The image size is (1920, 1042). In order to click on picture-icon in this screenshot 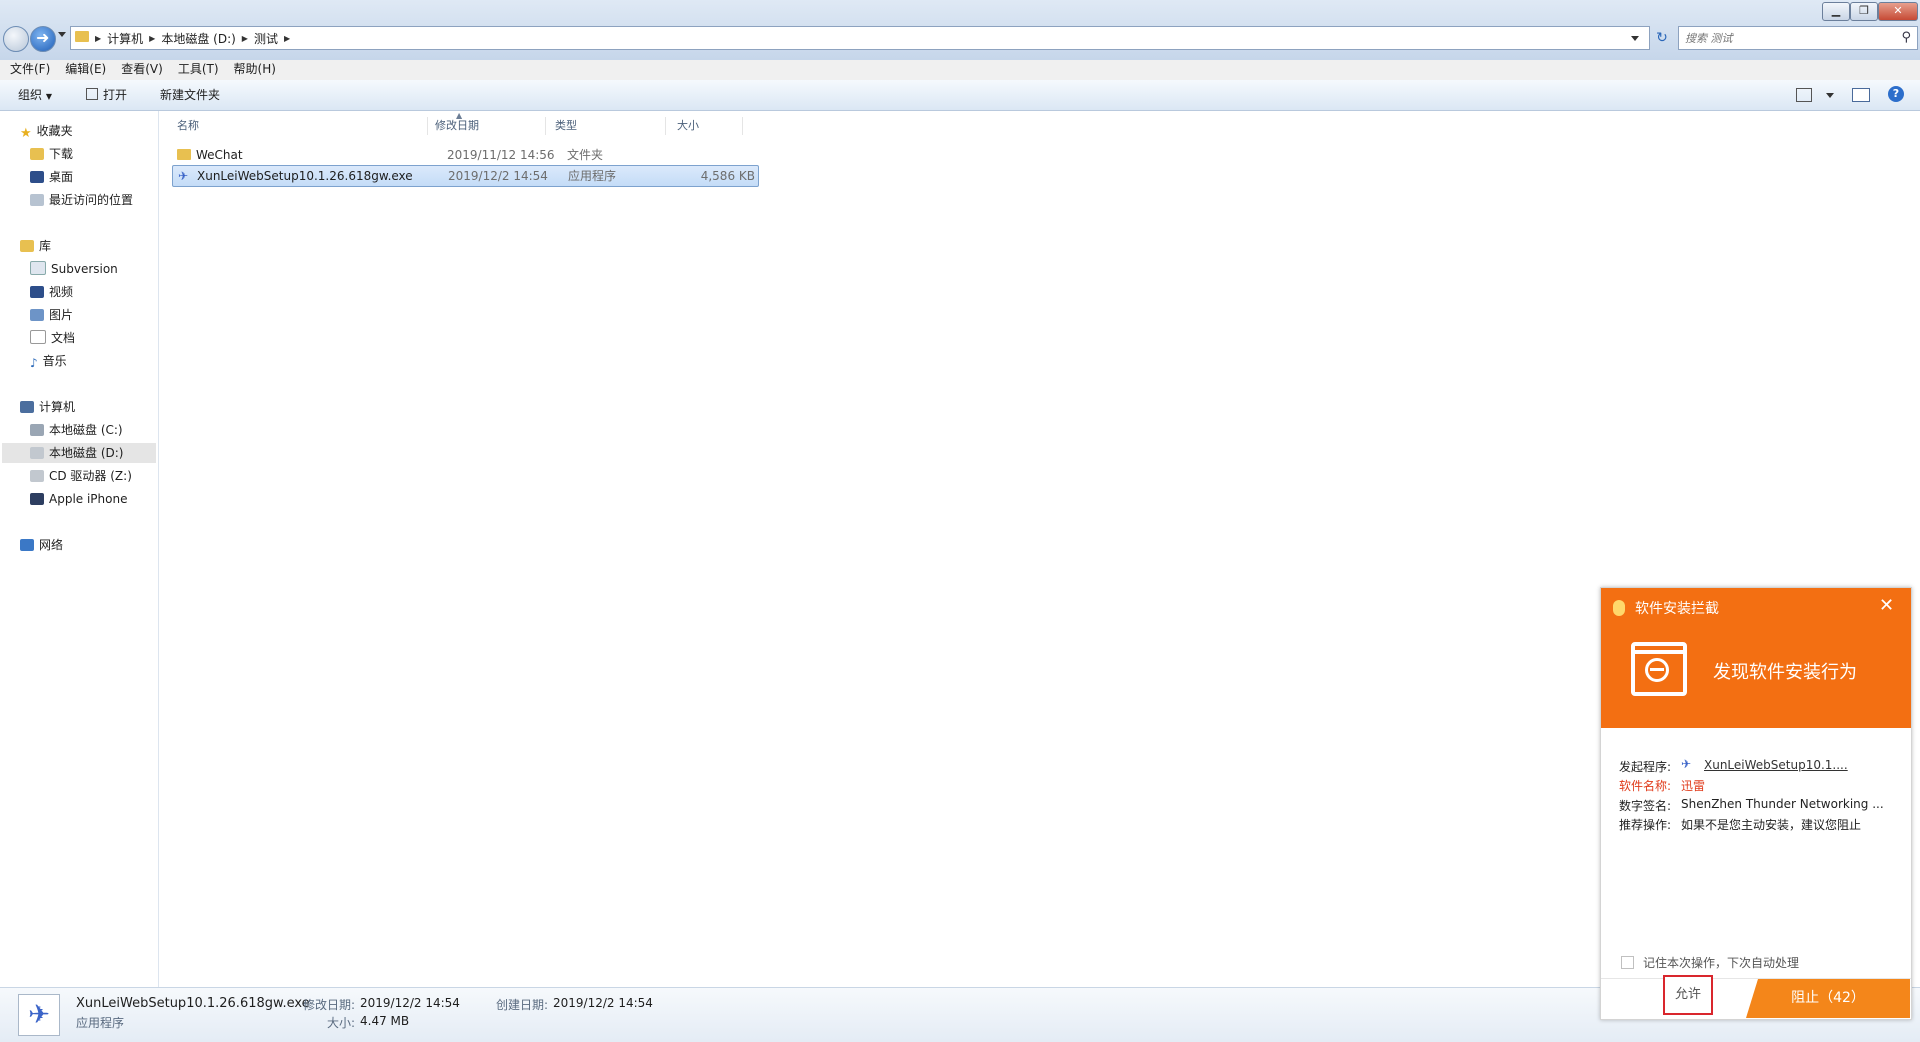, I will do `click(37, 315)`.